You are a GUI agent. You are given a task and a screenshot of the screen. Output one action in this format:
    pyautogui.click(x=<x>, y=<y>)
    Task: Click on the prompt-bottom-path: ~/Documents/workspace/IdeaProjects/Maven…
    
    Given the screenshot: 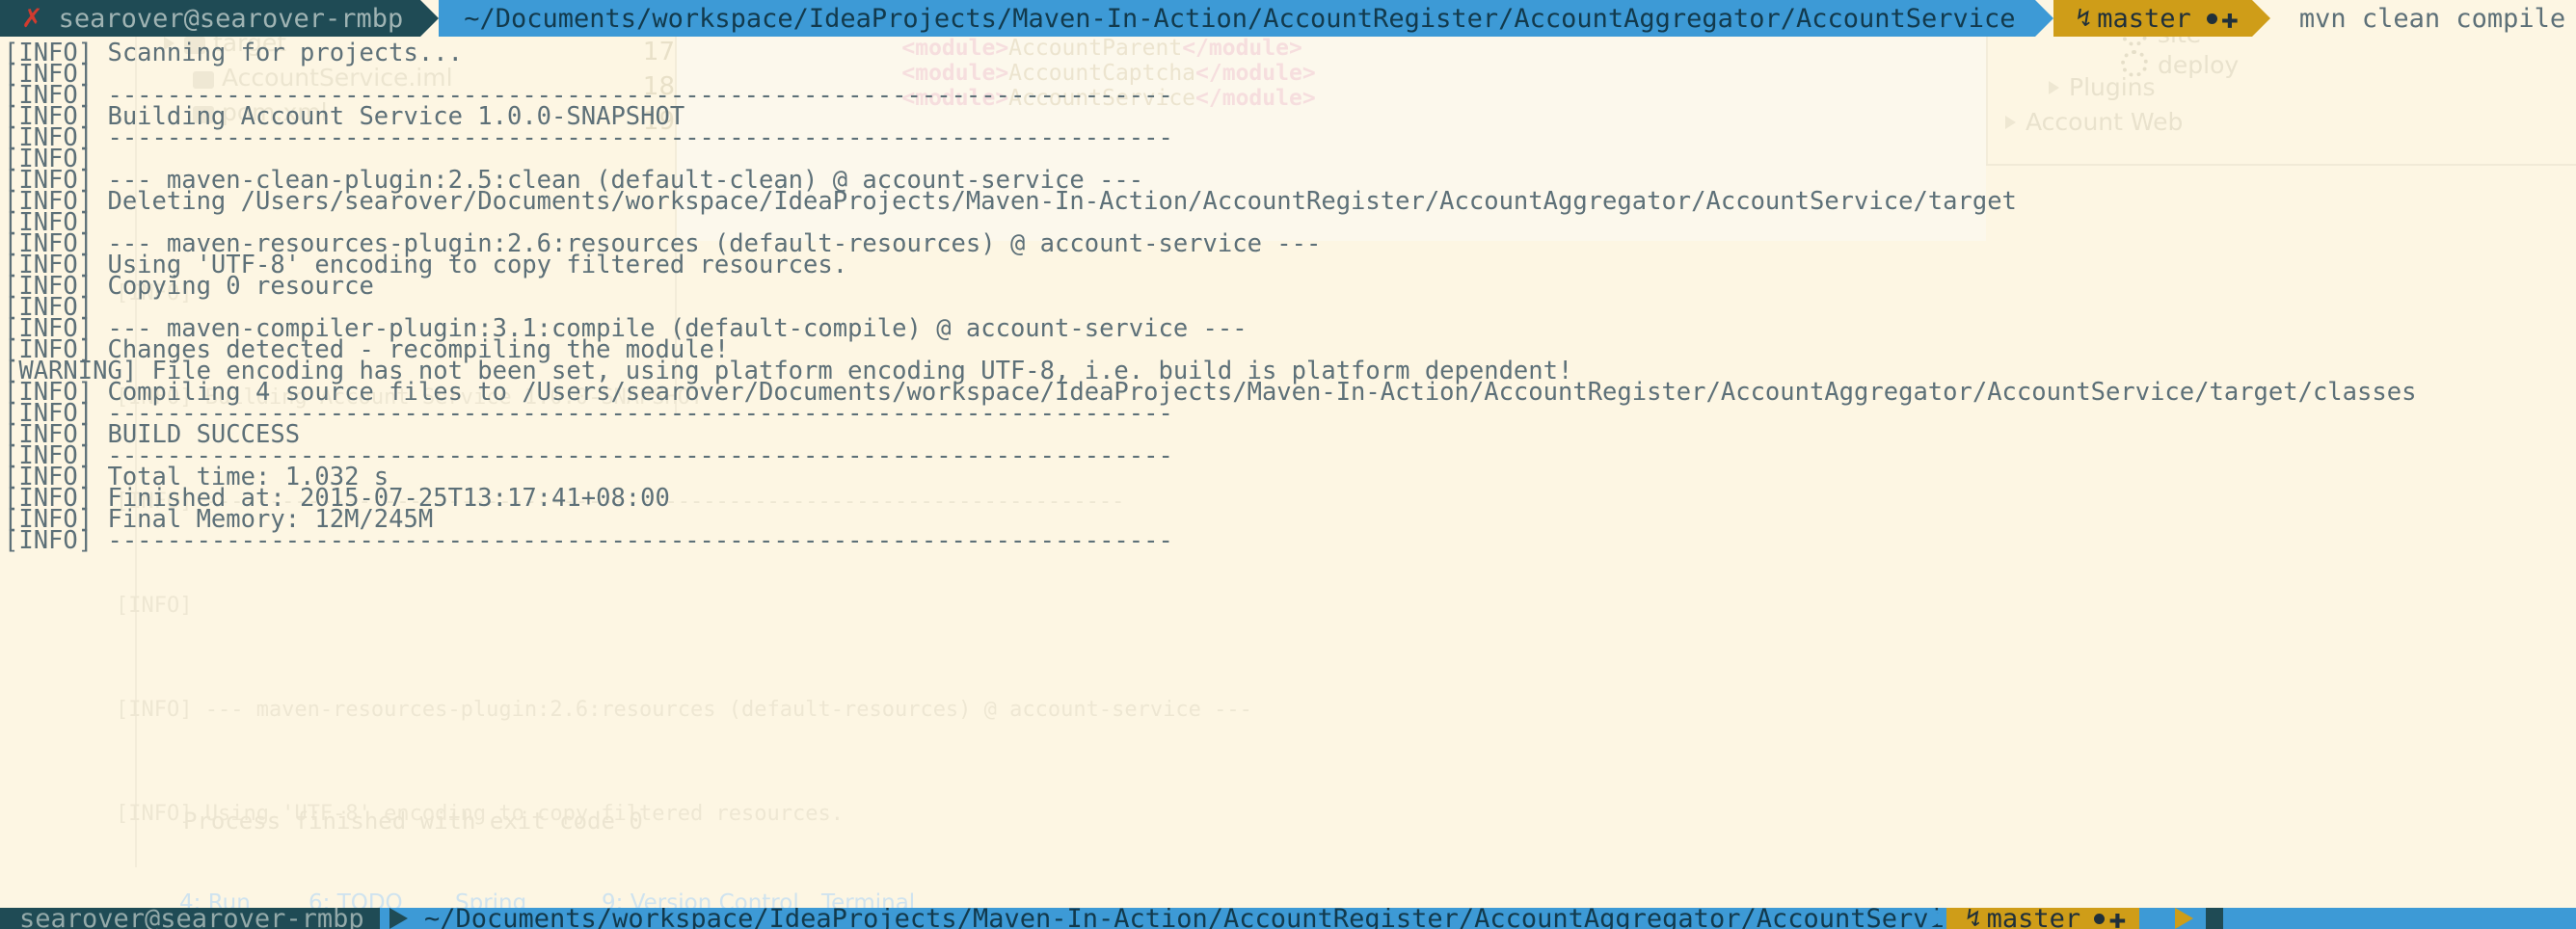 What is the action you would take?
    pyautogui.click(x=1200, y=918)
    